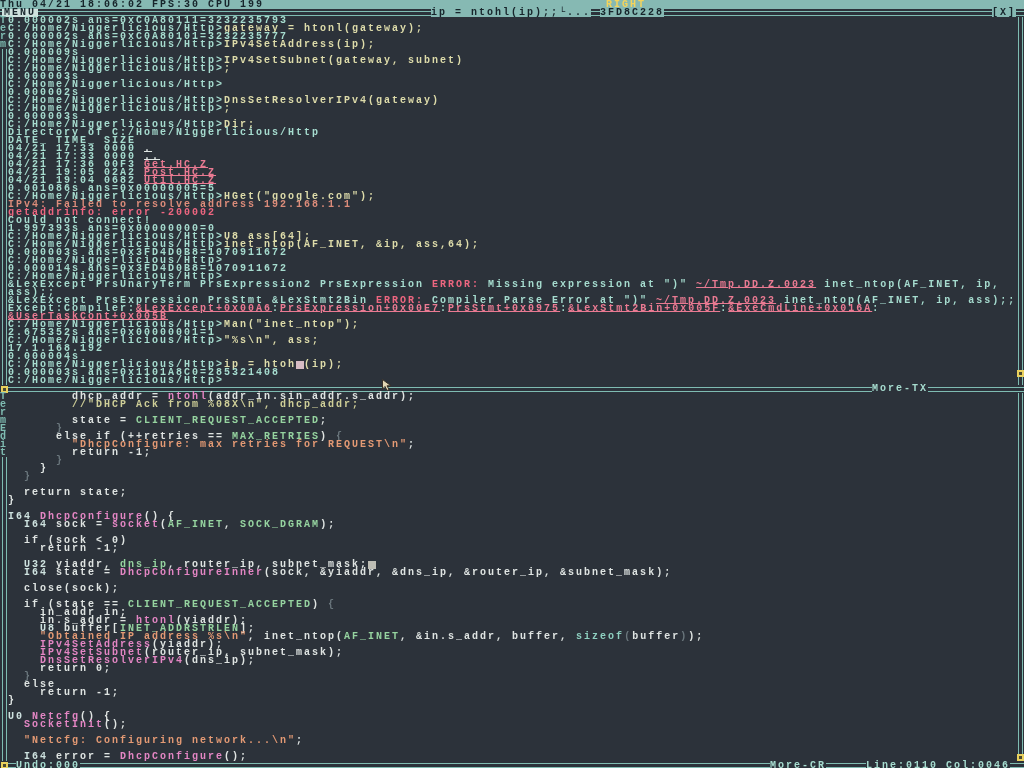  What do you see at coordinates (76, 669) in the screenshot?
I see `code-line: return 0;` at bounding box center [76, 669].